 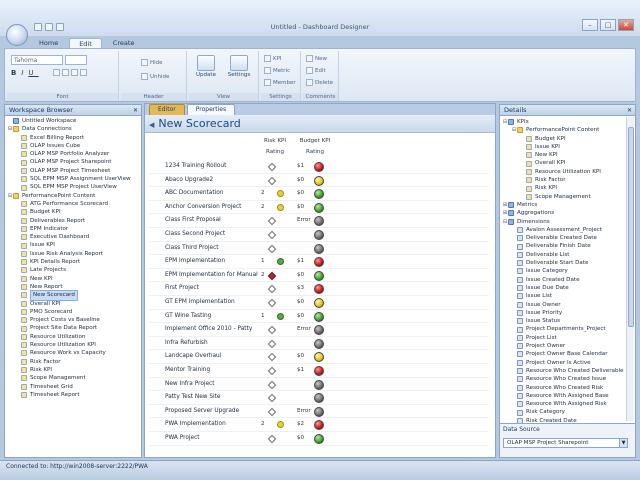 I want to click on column-header-budget-kpi: Budget KPI, so click(x=315, y=141).